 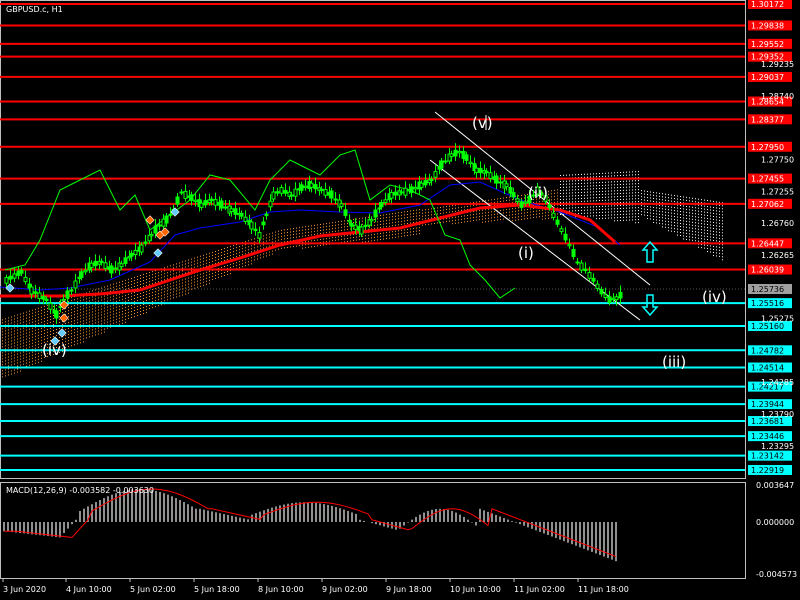 I want to click on arrow-down-icon, so click(x=650, y=305).